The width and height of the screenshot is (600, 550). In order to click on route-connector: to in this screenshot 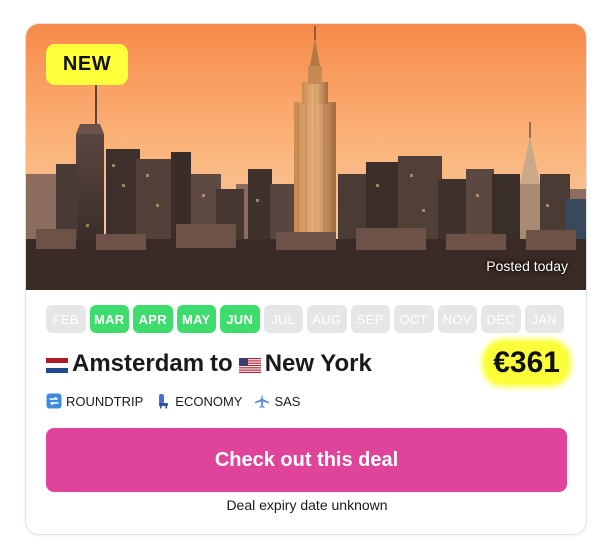, I will do `click(221, 363)`.